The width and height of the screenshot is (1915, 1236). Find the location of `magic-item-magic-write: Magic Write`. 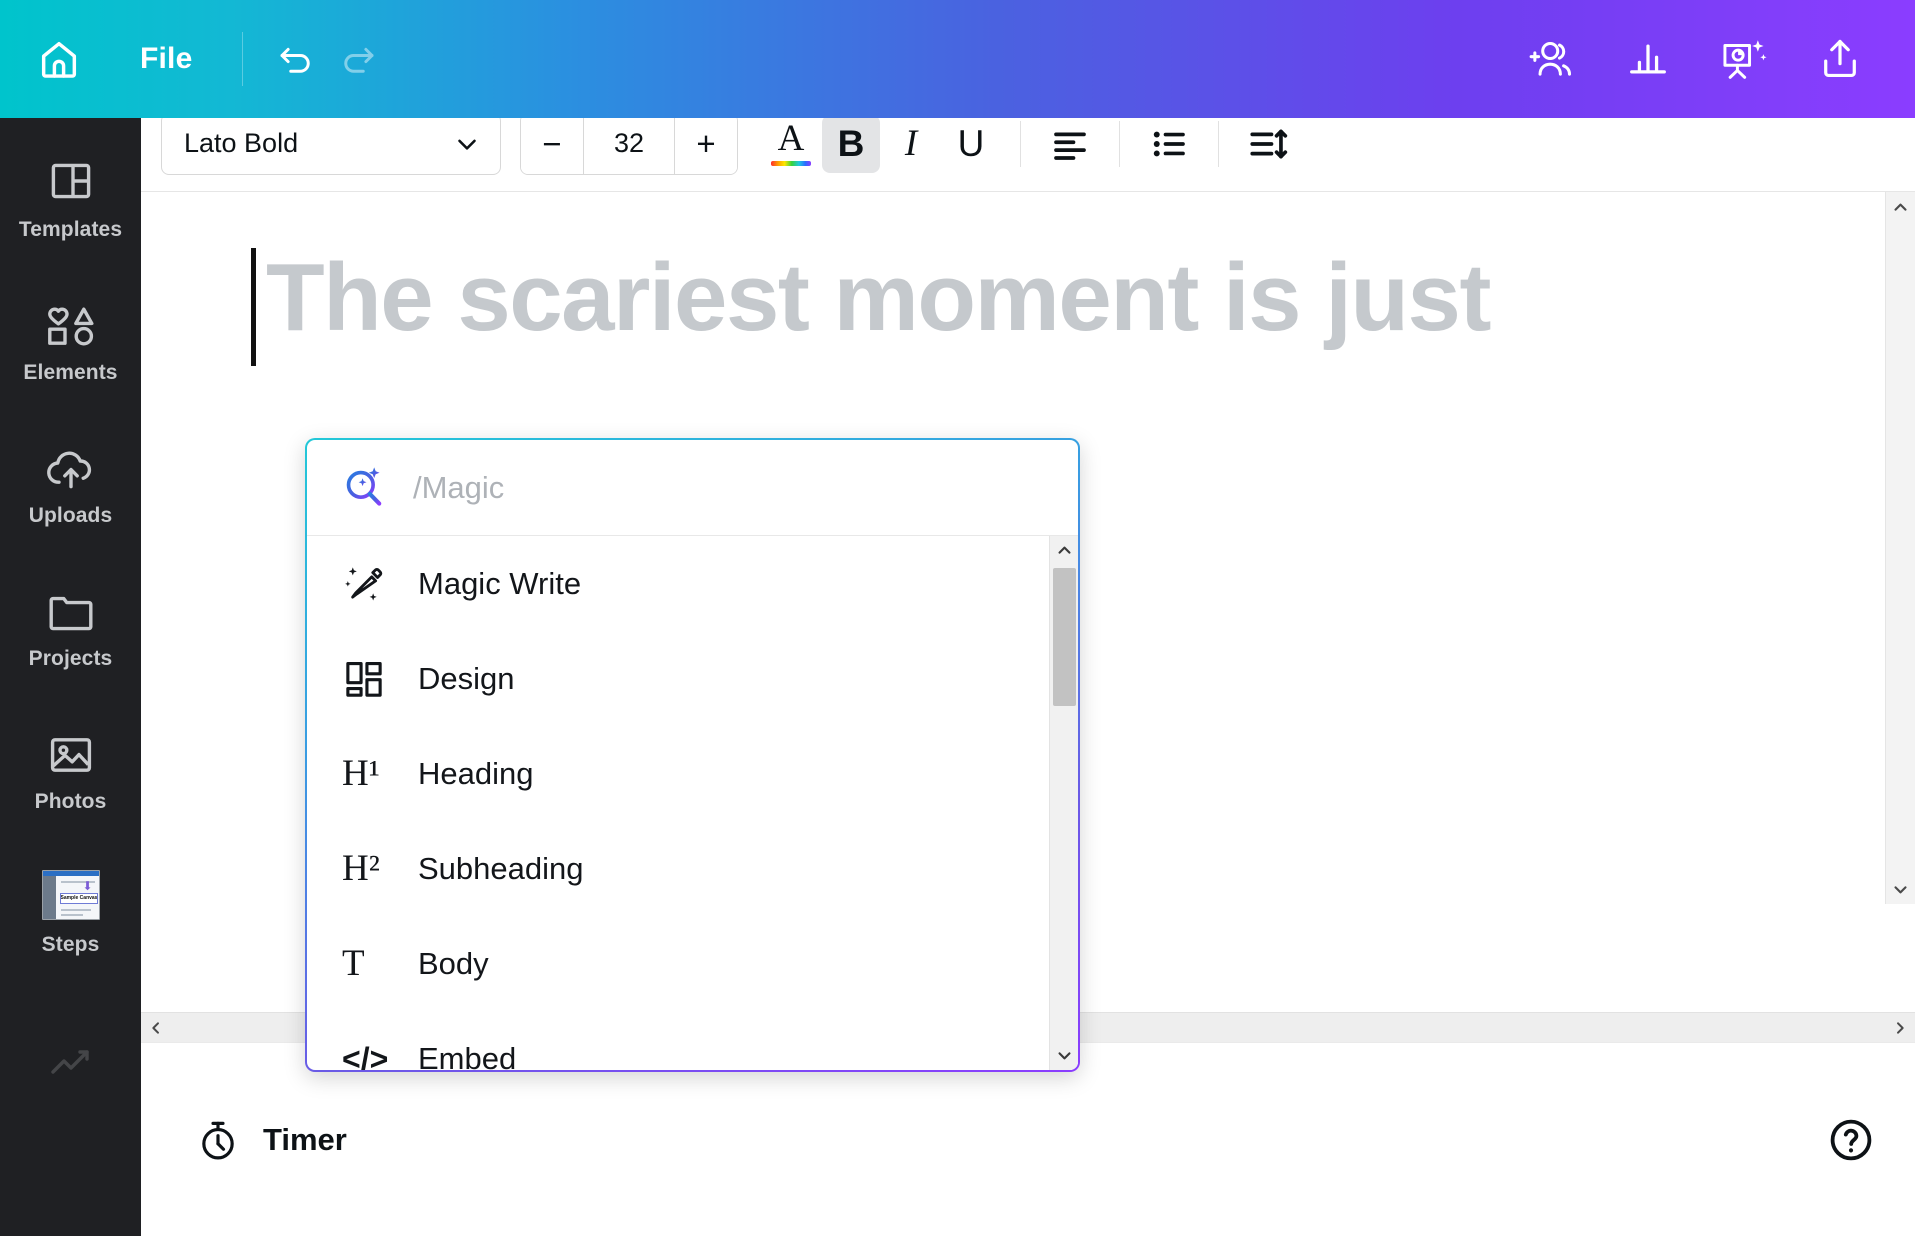

magic-item-magic-write: Magic Write is located at coordinates (692, 583).